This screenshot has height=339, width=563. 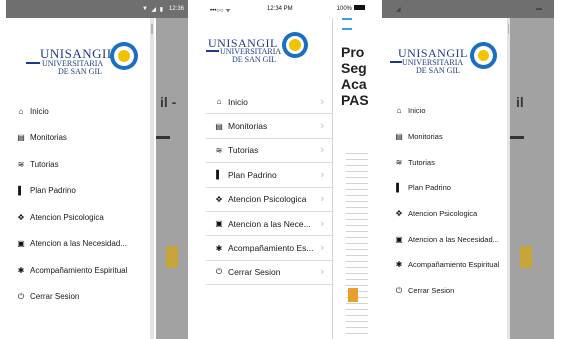 What do you see at coordinates (55, 297) in the screenshot?
I see `menu-item-label: Cerrar Sesion` at bounding box center [55, 297].